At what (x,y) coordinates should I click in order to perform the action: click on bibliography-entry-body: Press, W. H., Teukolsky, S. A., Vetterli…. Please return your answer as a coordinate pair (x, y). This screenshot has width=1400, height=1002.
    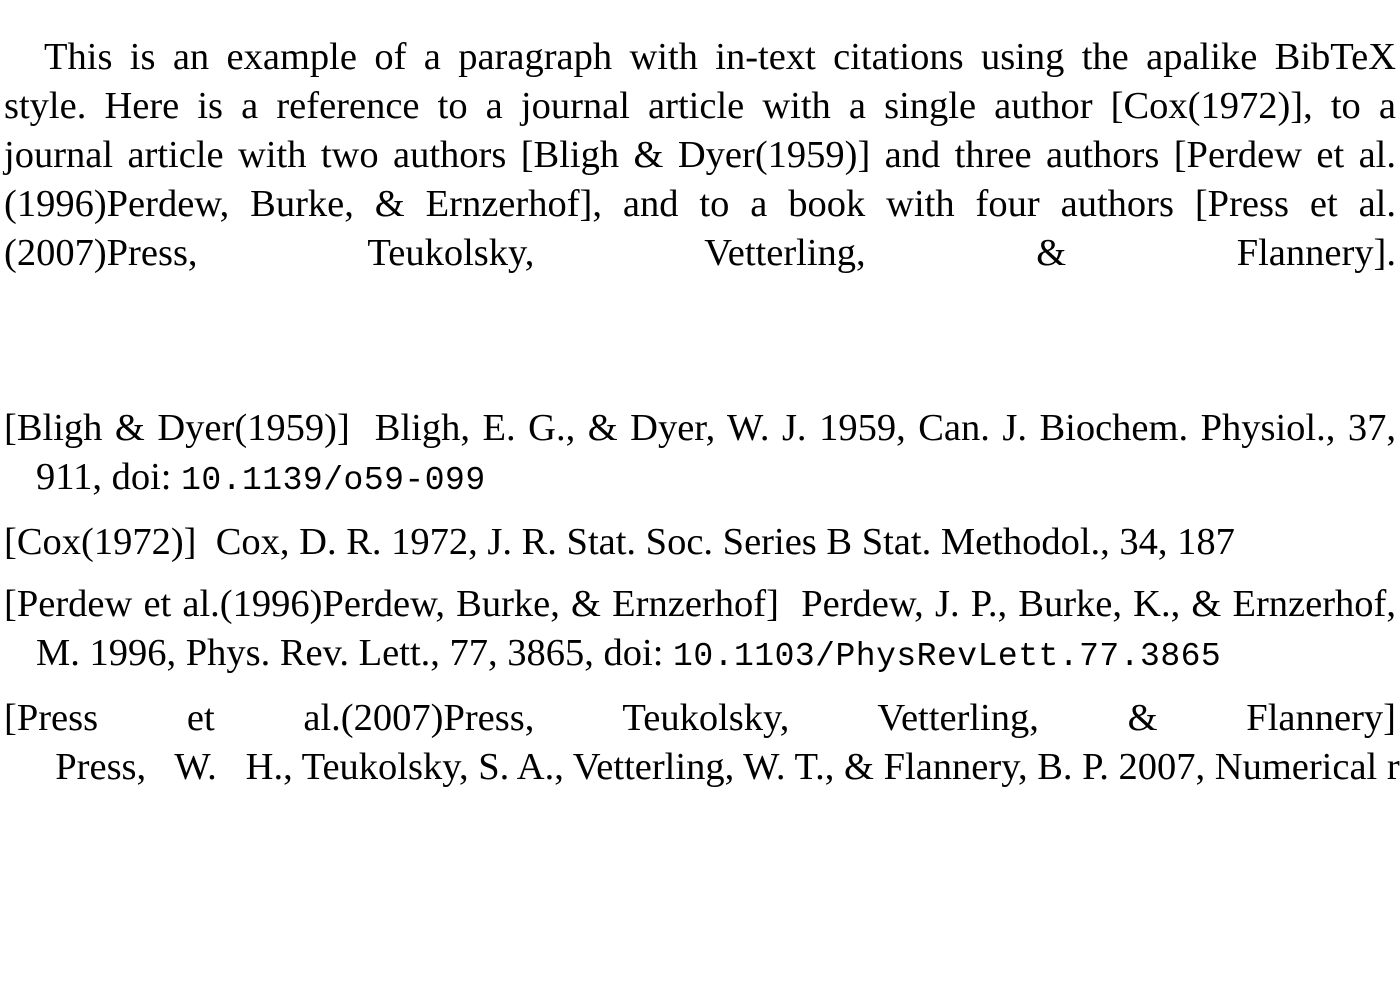
    Looking at the image, I should click on (727, 767).